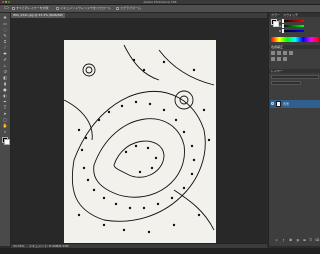 The height and width of the screenshot is (254, 320). What do you see at coordinates (186, 67) in the screenshot?
I see `vine-top` at bounding box center [186, 67].